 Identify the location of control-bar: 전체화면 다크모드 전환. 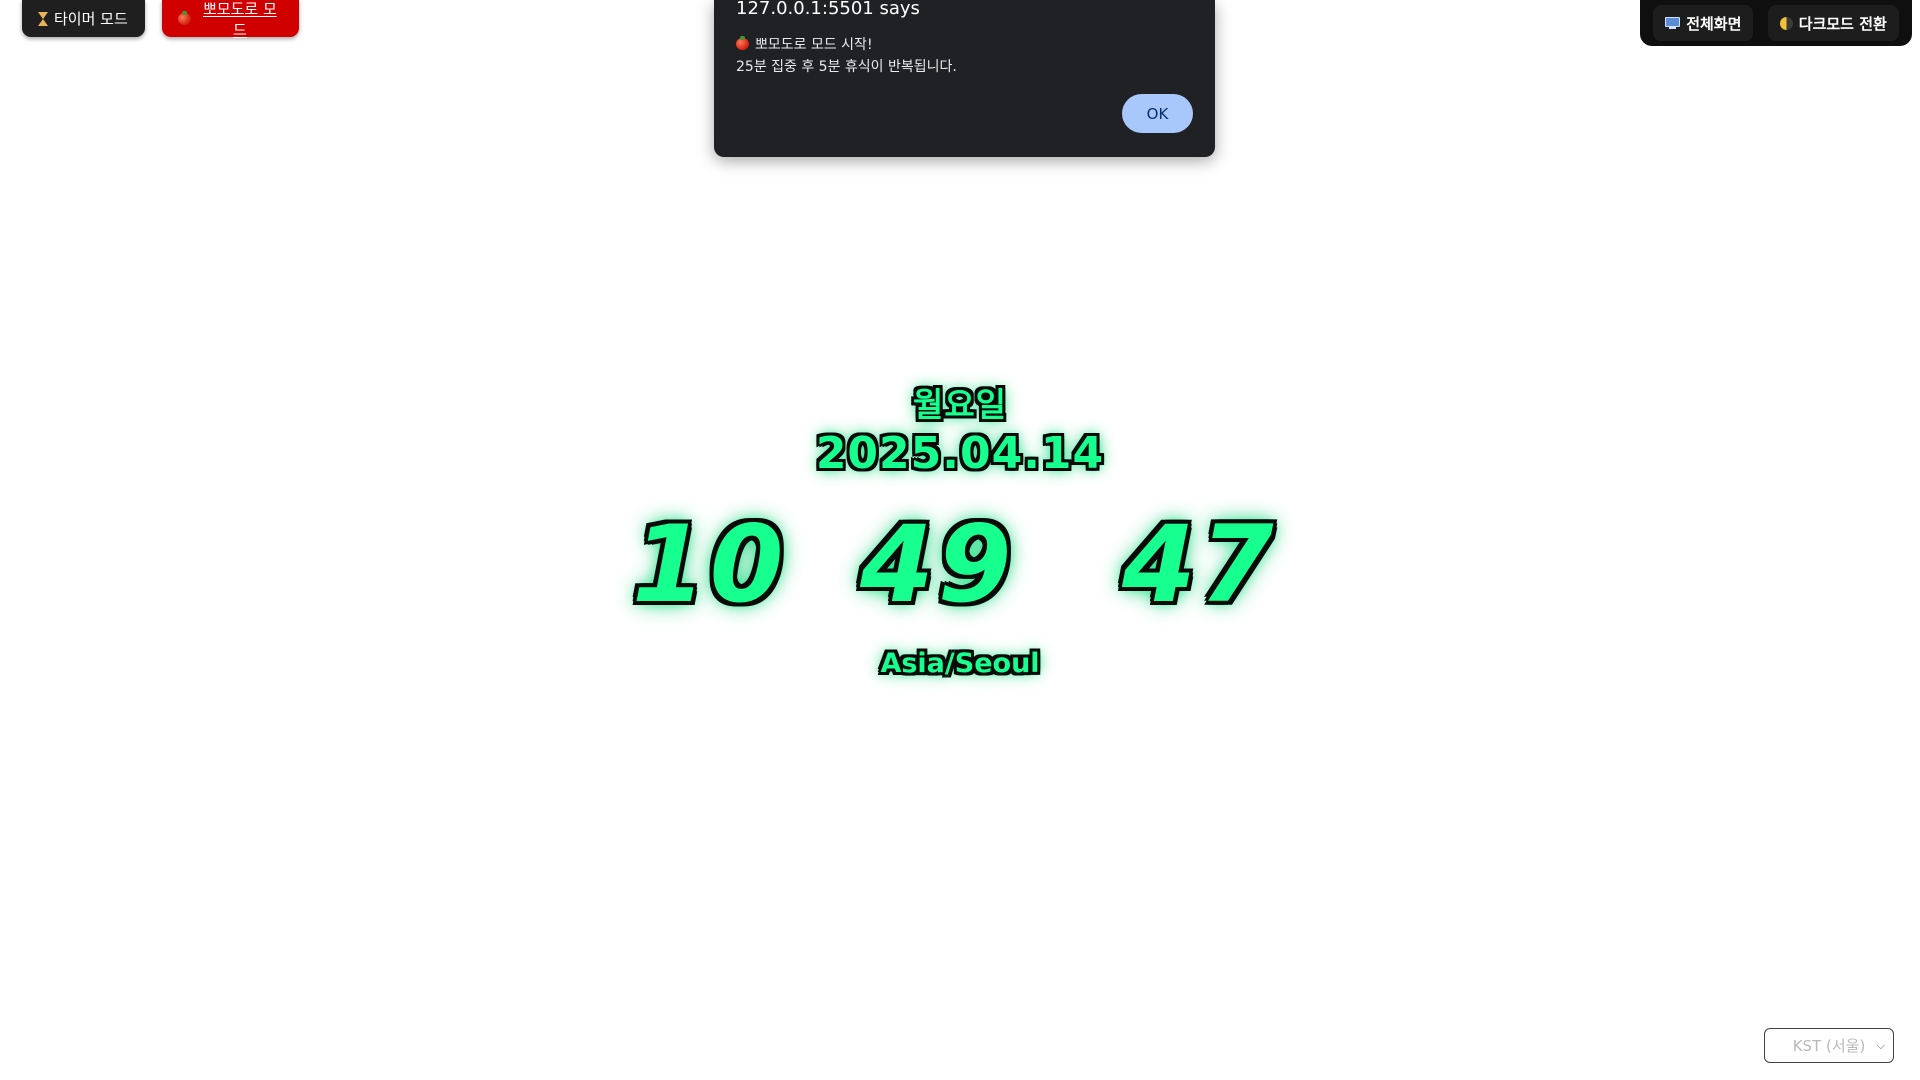
(1776, 23).